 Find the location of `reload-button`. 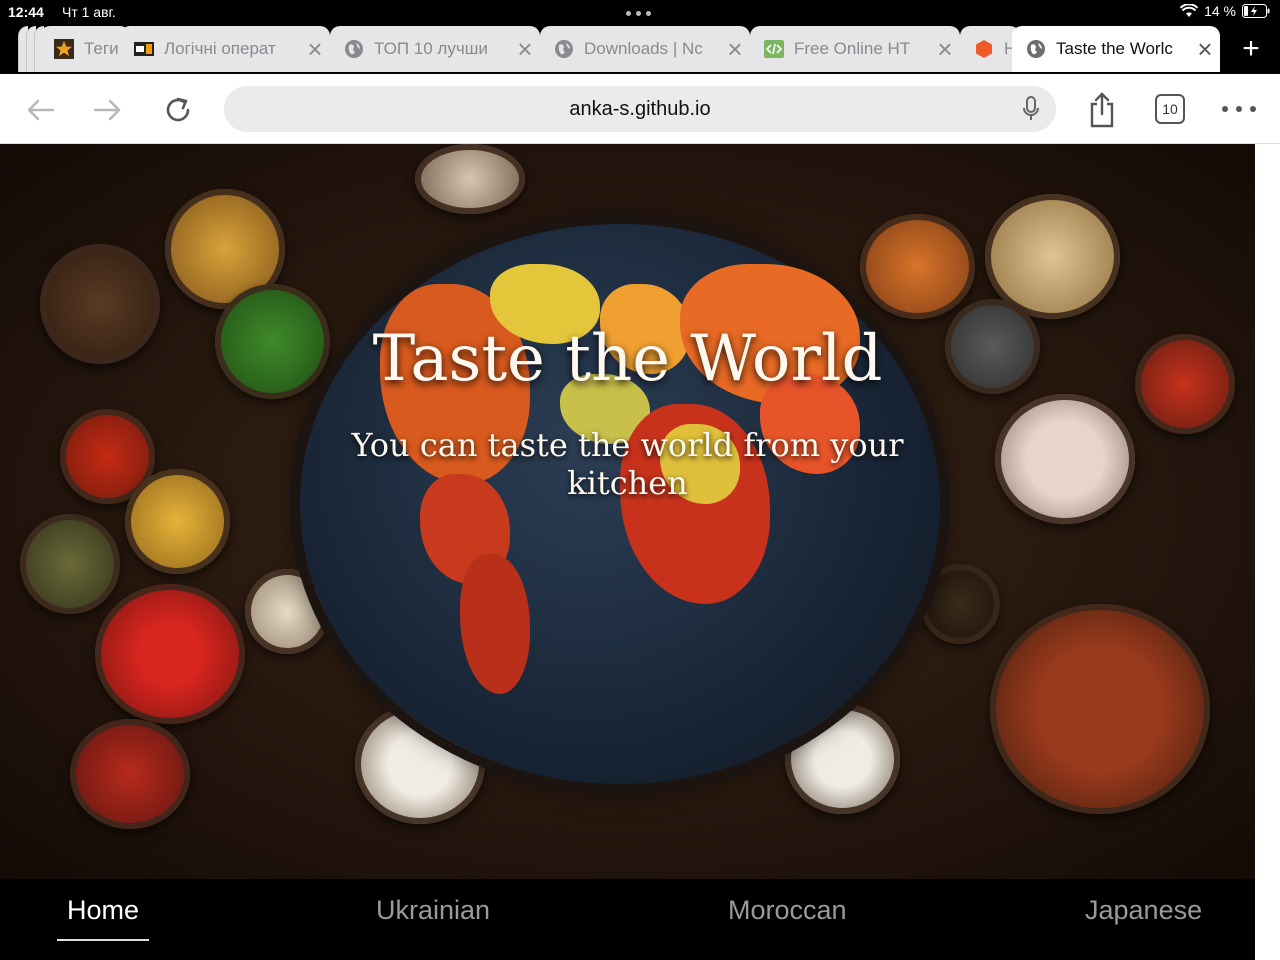

reload-button is located at coordinates (178, 110).